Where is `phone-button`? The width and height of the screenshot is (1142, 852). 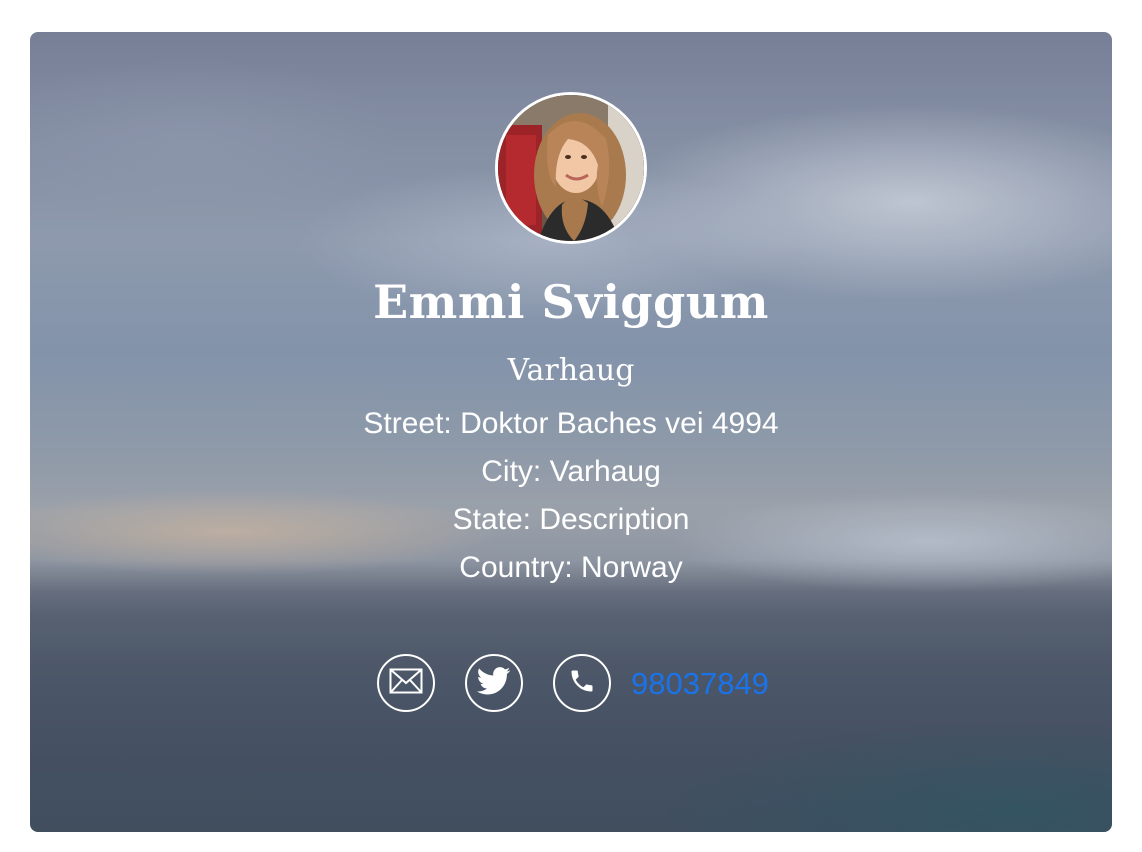 phone-button is located at coordinates (582, 683).